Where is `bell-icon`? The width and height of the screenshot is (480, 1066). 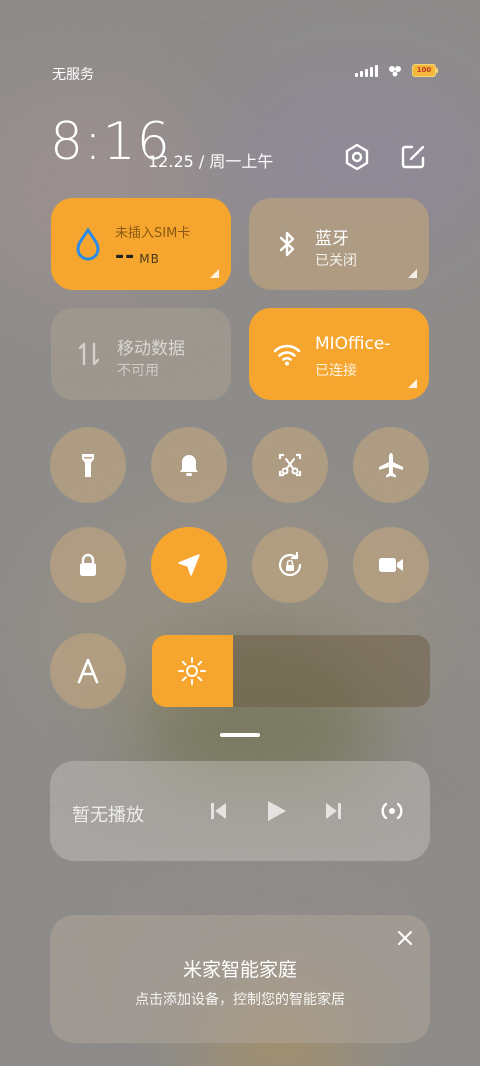 bell-icon is located at coordinates (189, 465).